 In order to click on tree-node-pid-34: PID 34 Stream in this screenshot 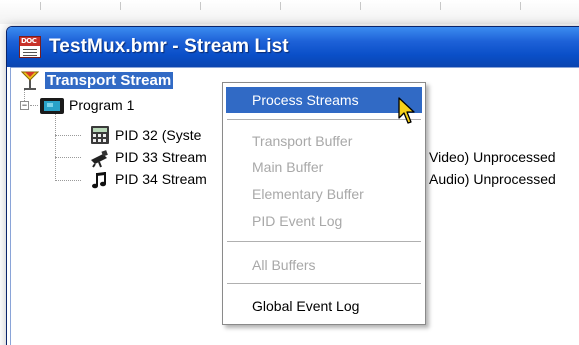, I will do `click(161, 179)`.